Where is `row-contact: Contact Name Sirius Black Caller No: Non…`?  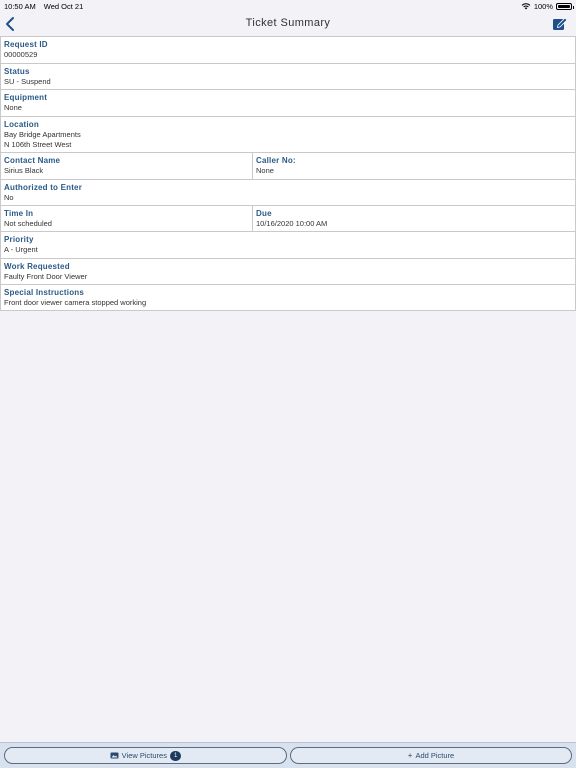 row-contact: Contact Name Sirius Black Caller No: Non… is located at coordinates (288, 166).